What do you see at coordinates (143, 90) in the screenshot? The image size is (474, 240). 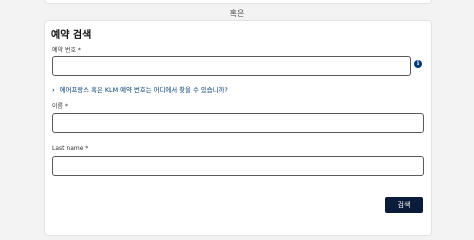 I see `help-link-text: 에어프랑스 혹은 KLM 예약 번호는 어디에서 찾을 수 있습니까?` at bounding box center [143, 90].